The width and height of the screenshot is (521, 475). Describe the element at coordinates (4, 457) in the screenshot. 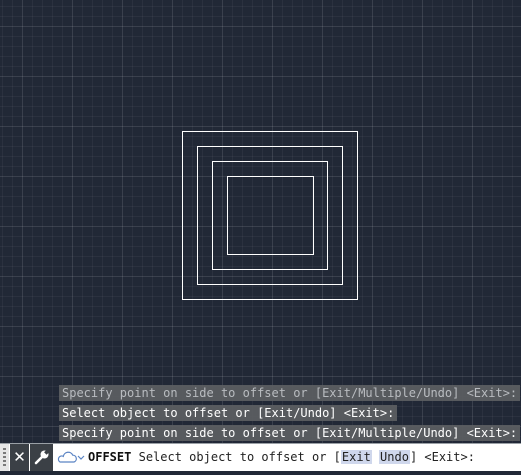

I see `drag-handle` at that location.